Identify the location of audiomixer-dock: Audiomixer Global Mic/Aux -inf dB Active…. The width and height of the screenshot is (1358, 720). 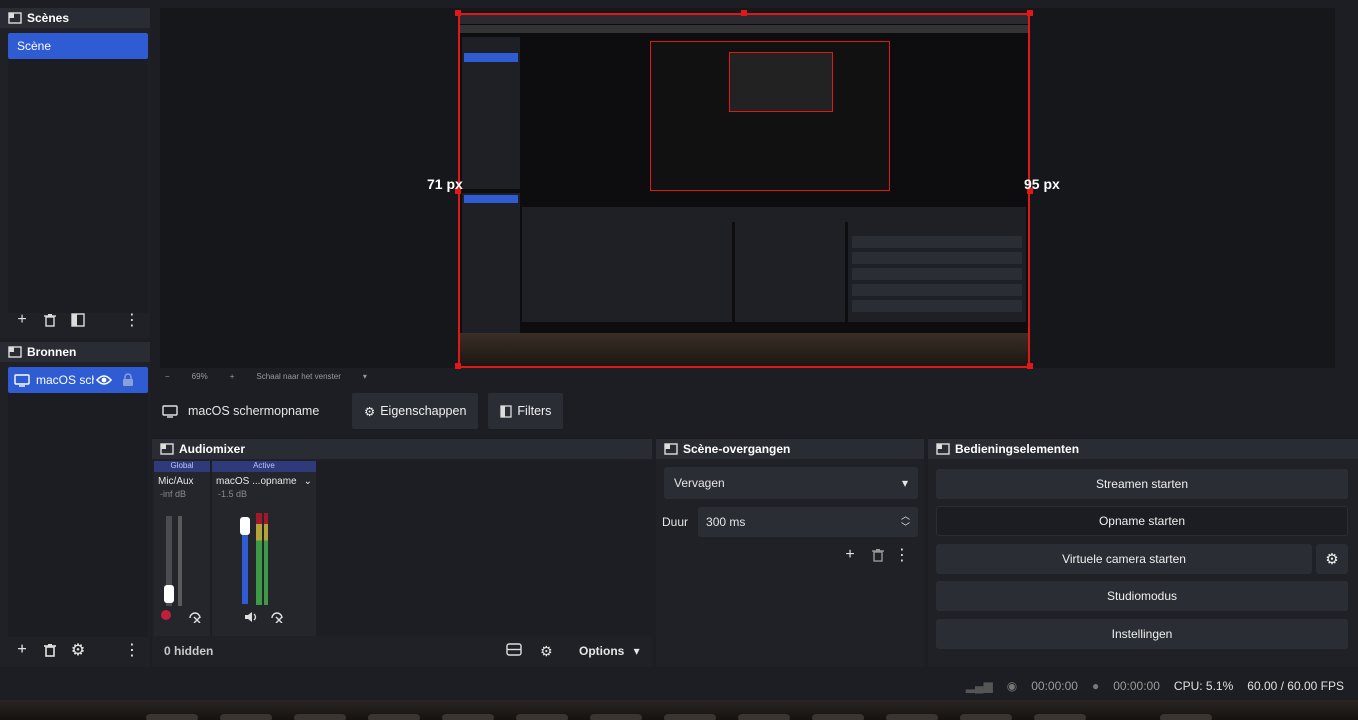
(402, 553).